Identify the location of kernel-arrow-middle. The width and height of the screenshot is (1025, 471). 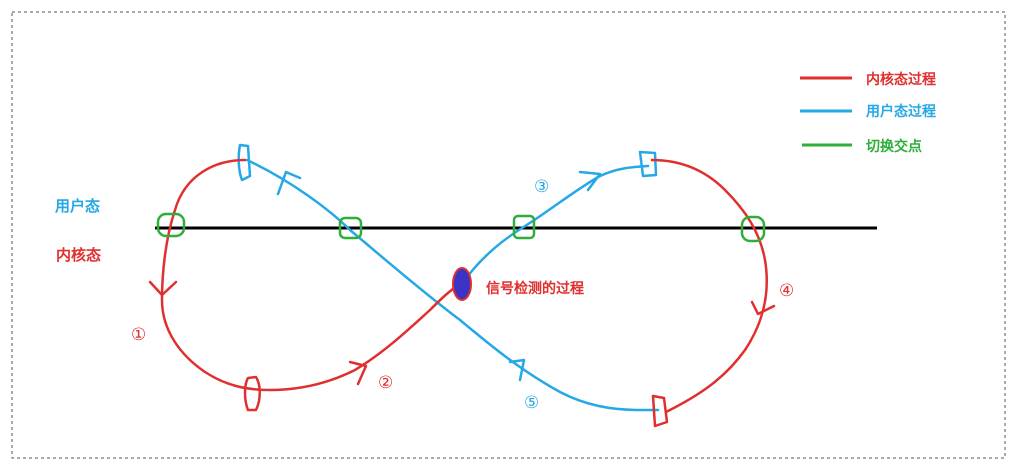
(358, 373).